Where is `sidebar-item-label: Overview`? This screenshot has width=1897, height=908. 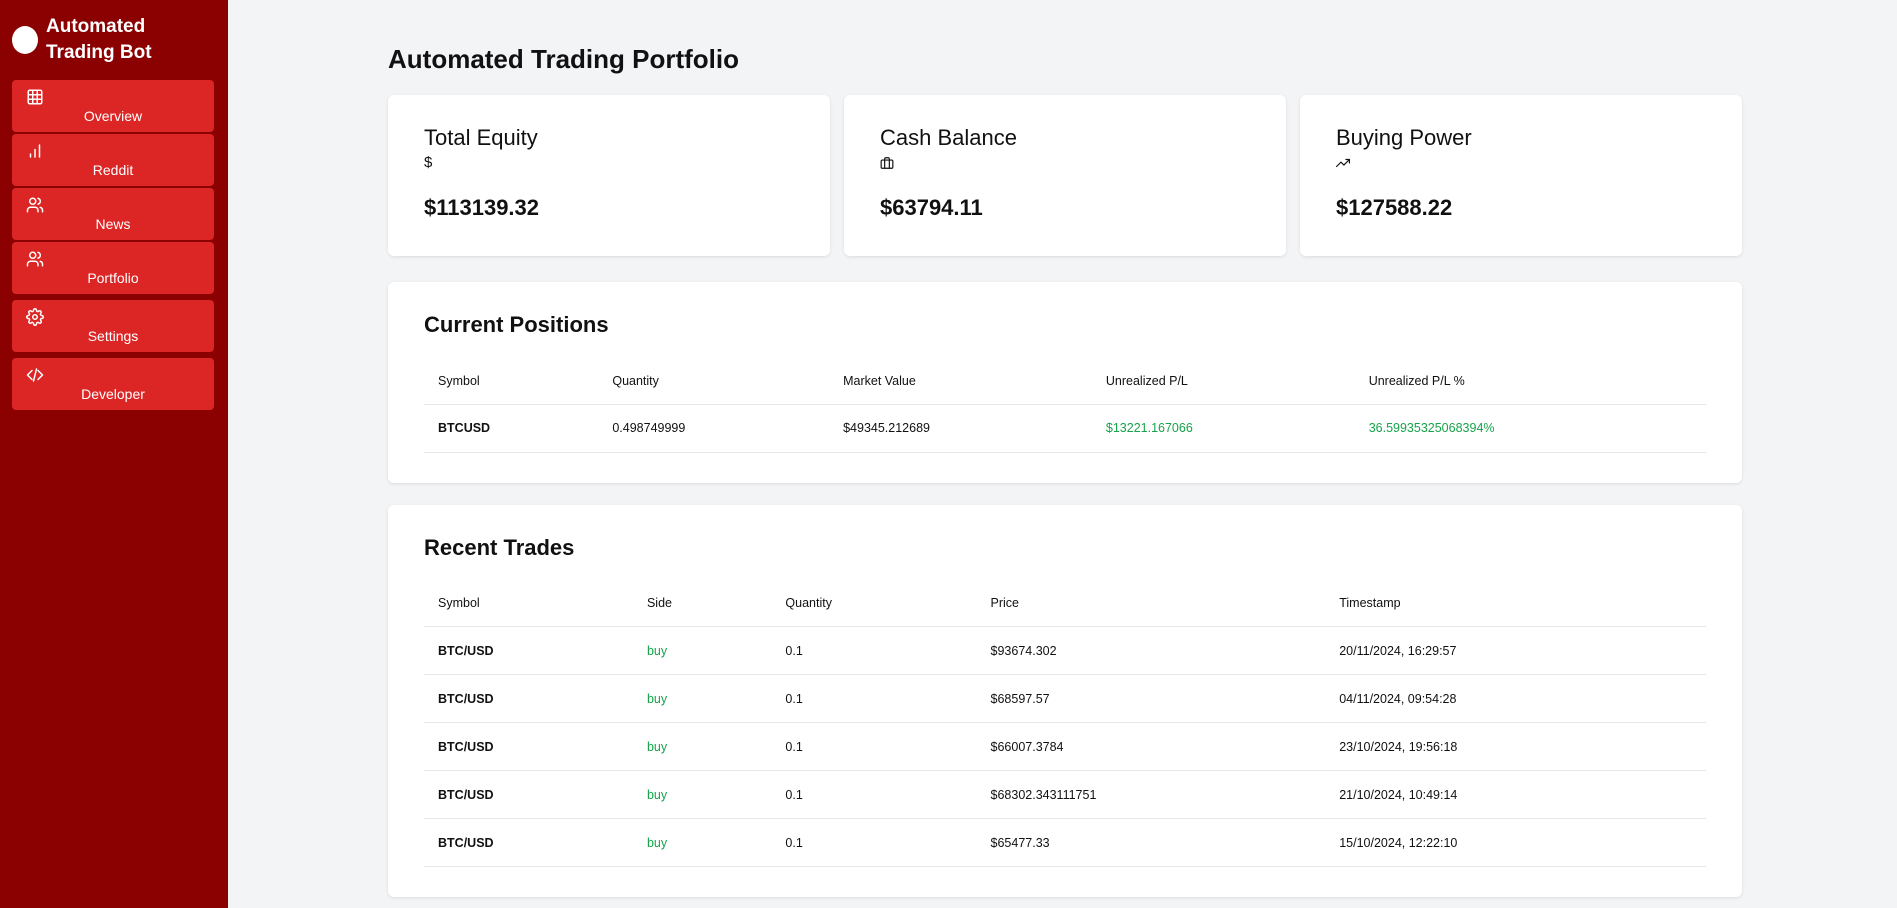
sidebar-item-label: Overview is located at coordinates (113, 116).